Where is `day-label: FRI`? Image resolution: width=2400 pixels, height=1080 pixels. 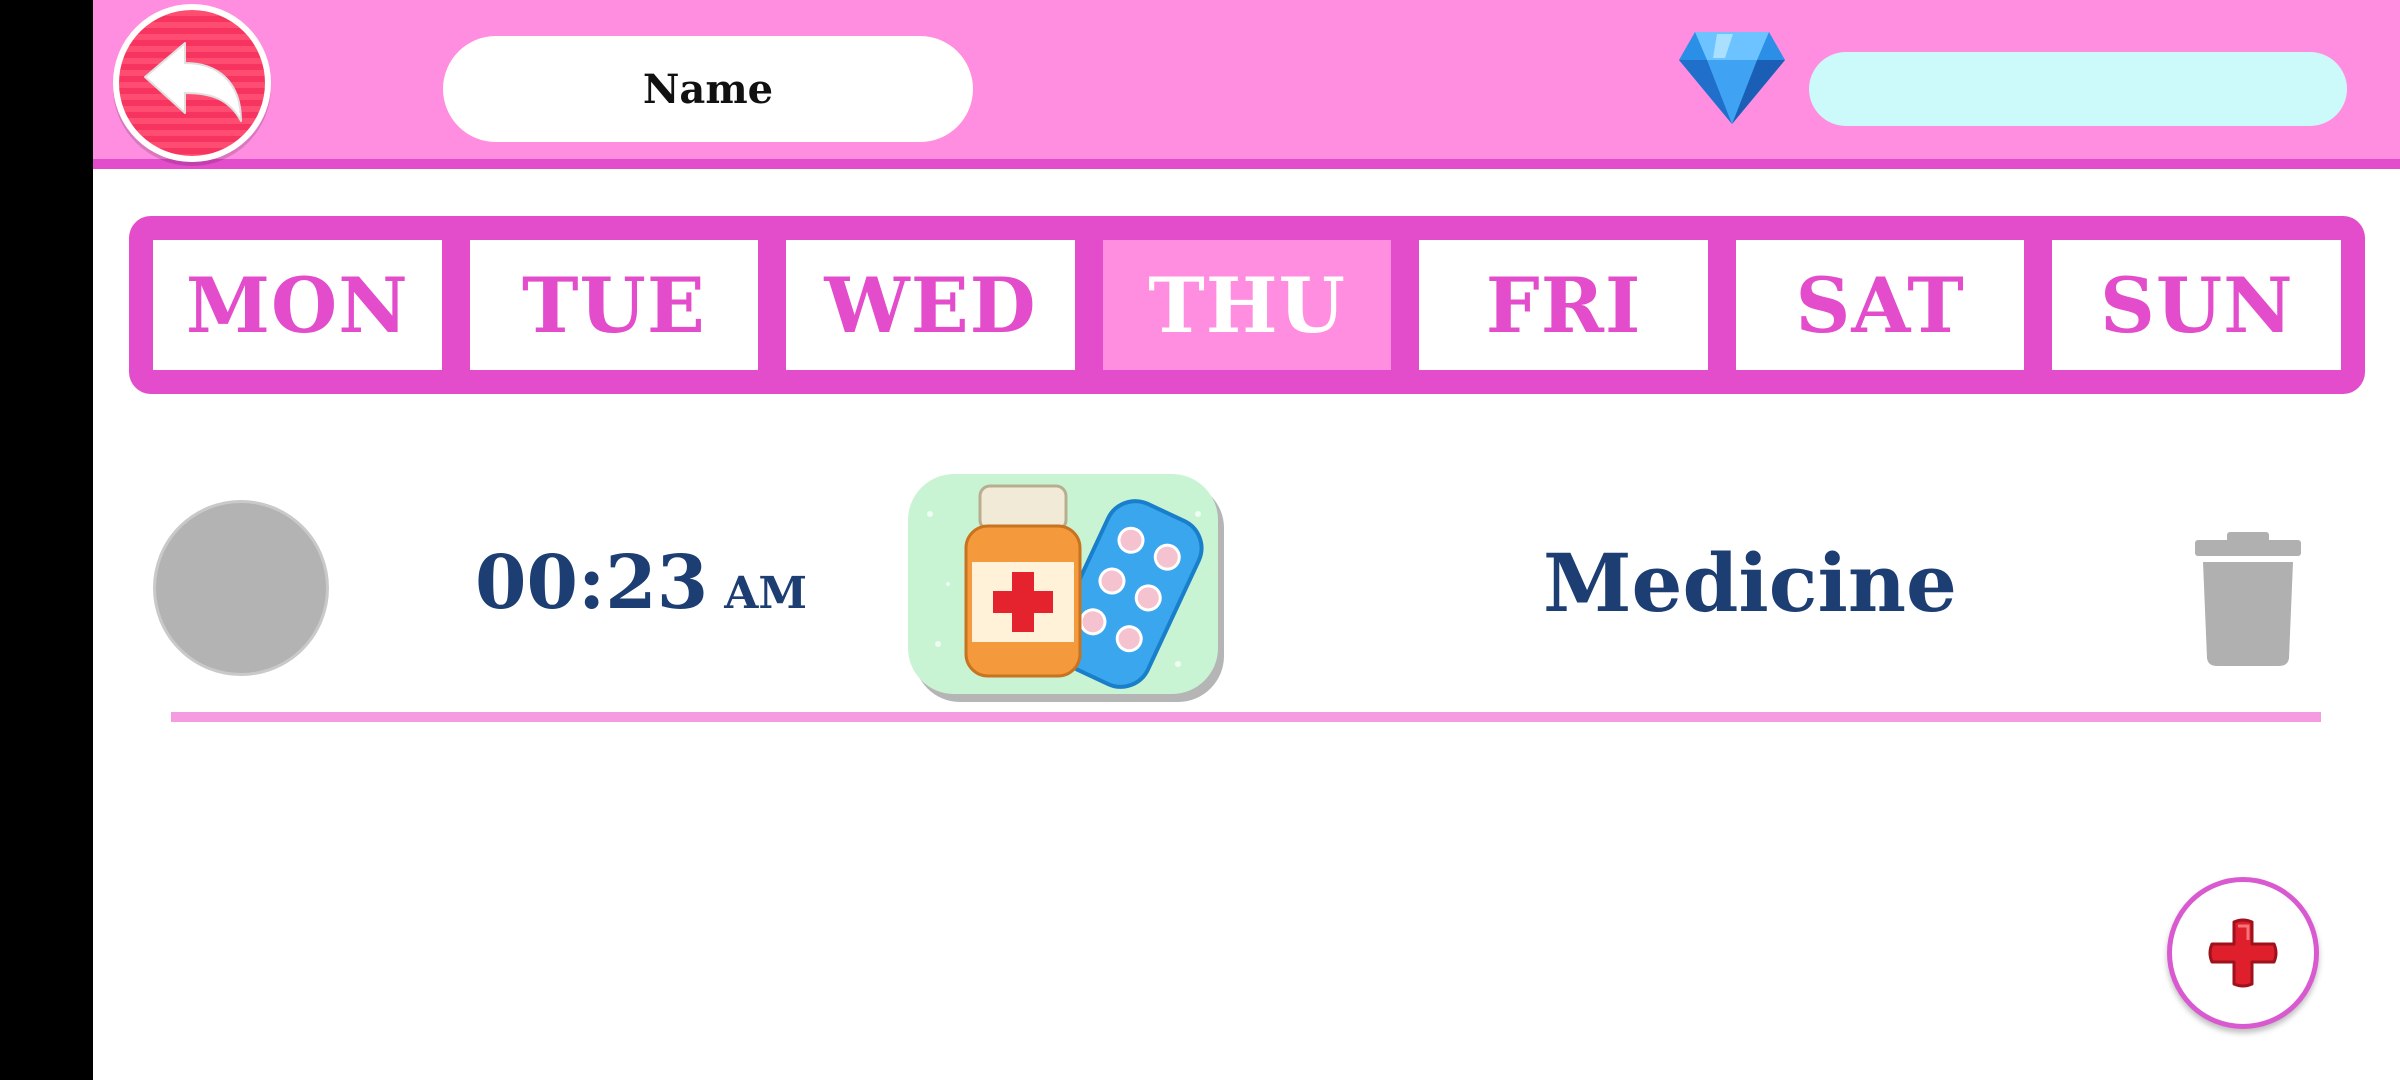 day-label: FRI is located at coordinates (1563, 305).